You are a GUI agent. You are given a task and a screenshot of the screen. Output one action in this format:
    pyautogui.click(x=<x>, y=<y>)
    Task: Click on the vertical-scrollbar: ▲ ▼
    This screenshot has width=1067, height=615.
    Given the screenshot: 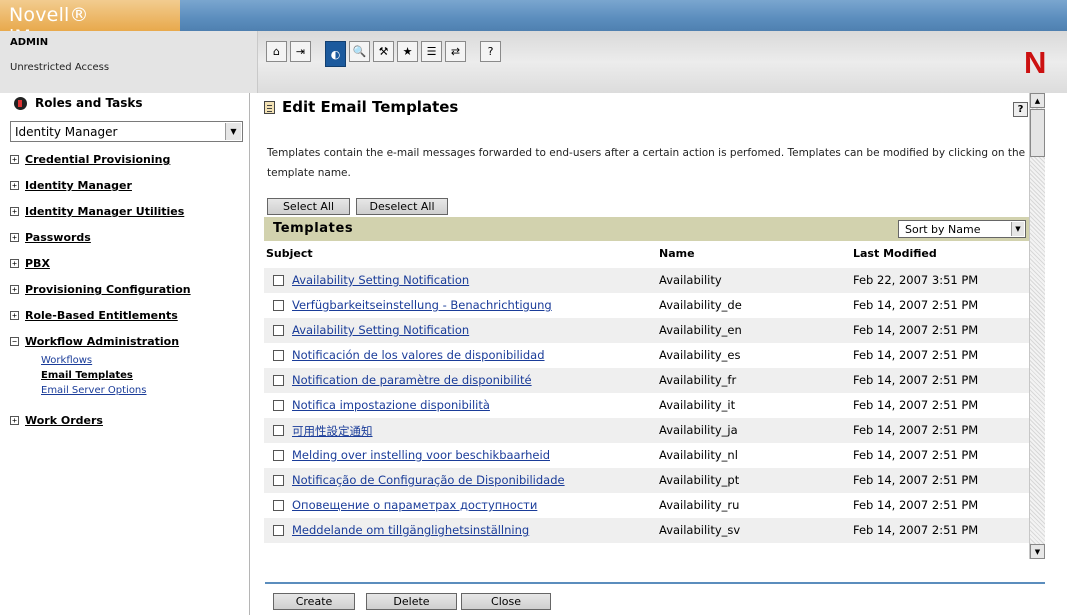 What is the action you would take?
    pyautogui.click(x=1037, y=326)
    